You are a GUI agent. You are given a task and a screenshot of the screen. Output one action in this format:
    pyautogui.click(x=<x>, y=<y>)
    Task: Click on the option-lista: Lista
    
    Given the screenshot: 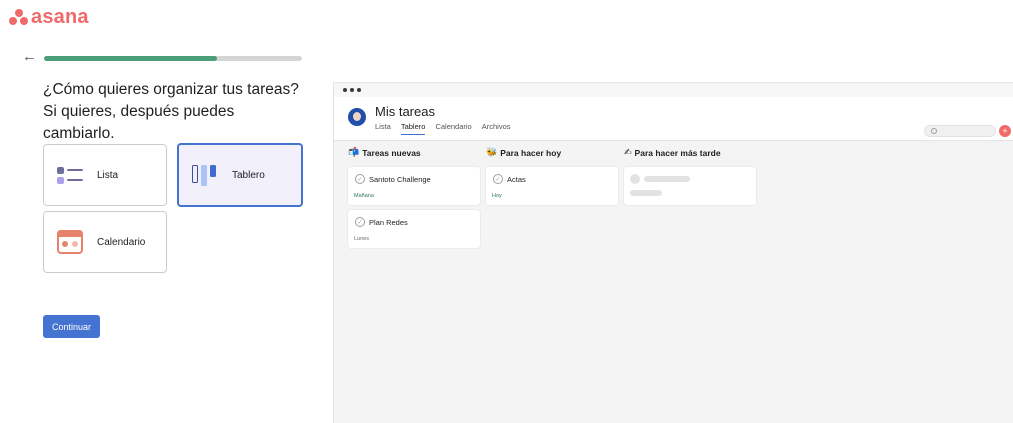 What is the action you would take?
    pyautogui.click(x=105, y=175)
    